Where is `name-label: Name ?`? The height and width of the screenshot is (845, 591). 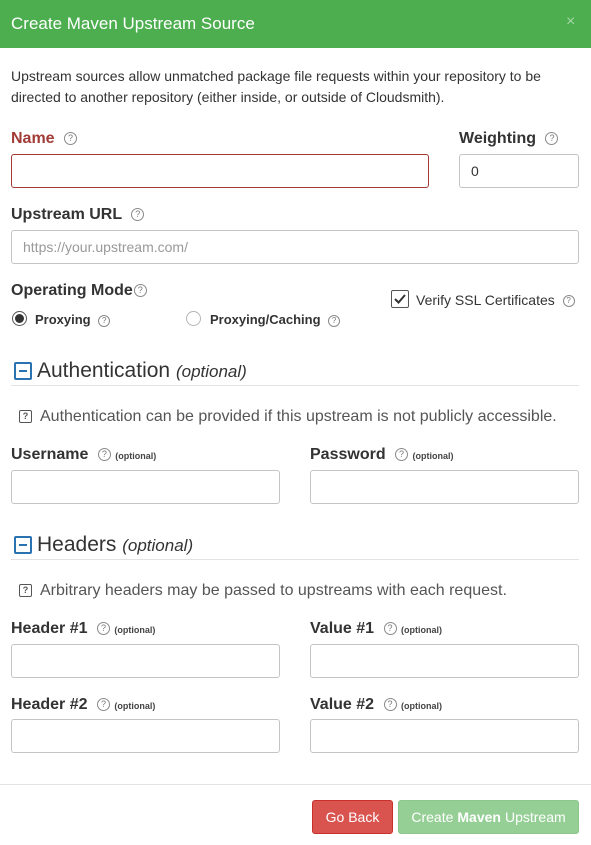 name-label: Name ? is located at coordinates (44, 139).